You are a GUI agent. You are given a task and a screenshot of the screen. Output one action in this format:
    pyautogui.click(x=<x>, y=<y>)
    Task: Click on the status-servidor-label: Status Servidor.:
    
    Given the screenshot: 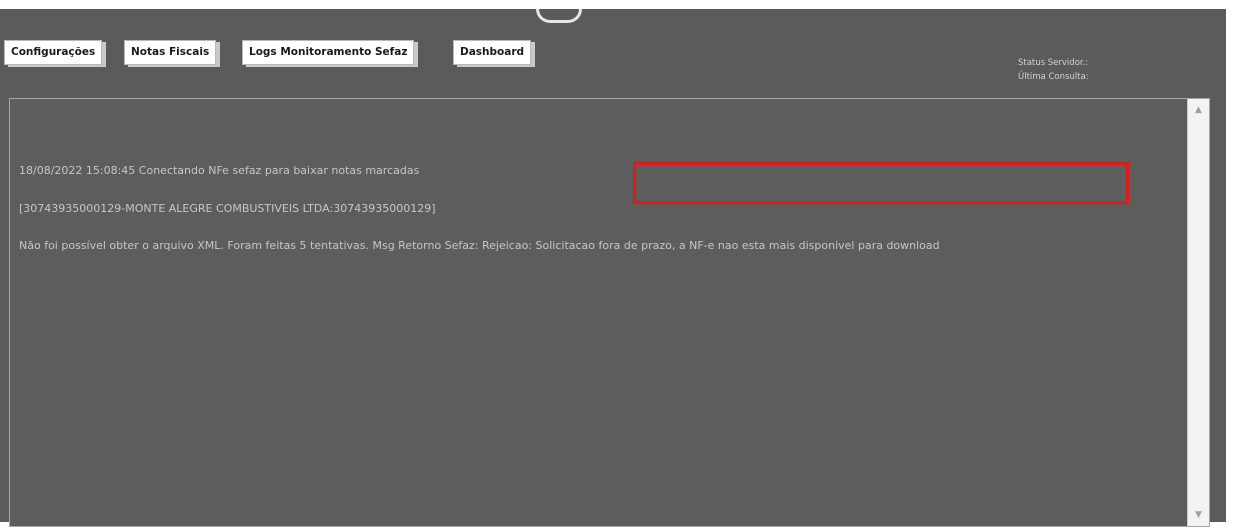 What is the action you would take?
    pyautogui.click(x=1053, y=63)
    